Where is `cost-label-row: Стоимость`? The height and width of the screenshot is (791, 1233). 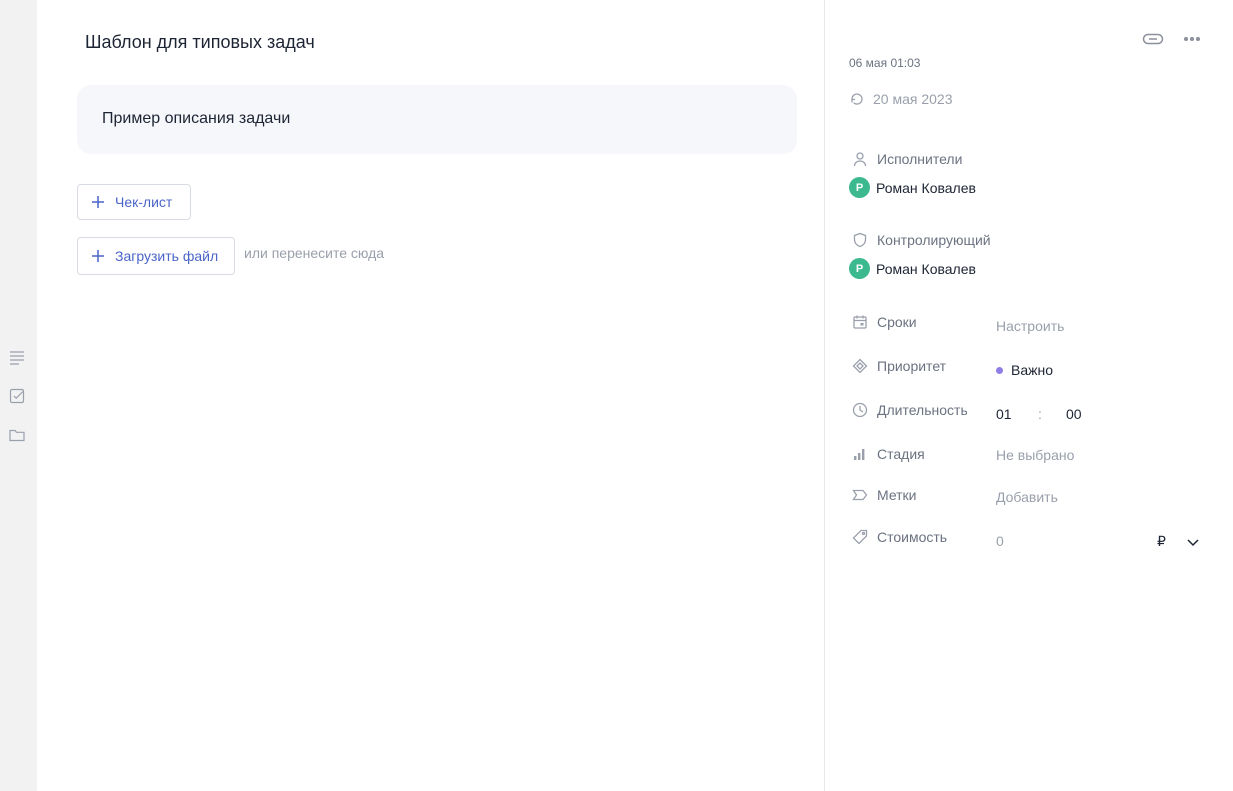
cost-label-row: Стоимость is located at coordinates (909, 537).